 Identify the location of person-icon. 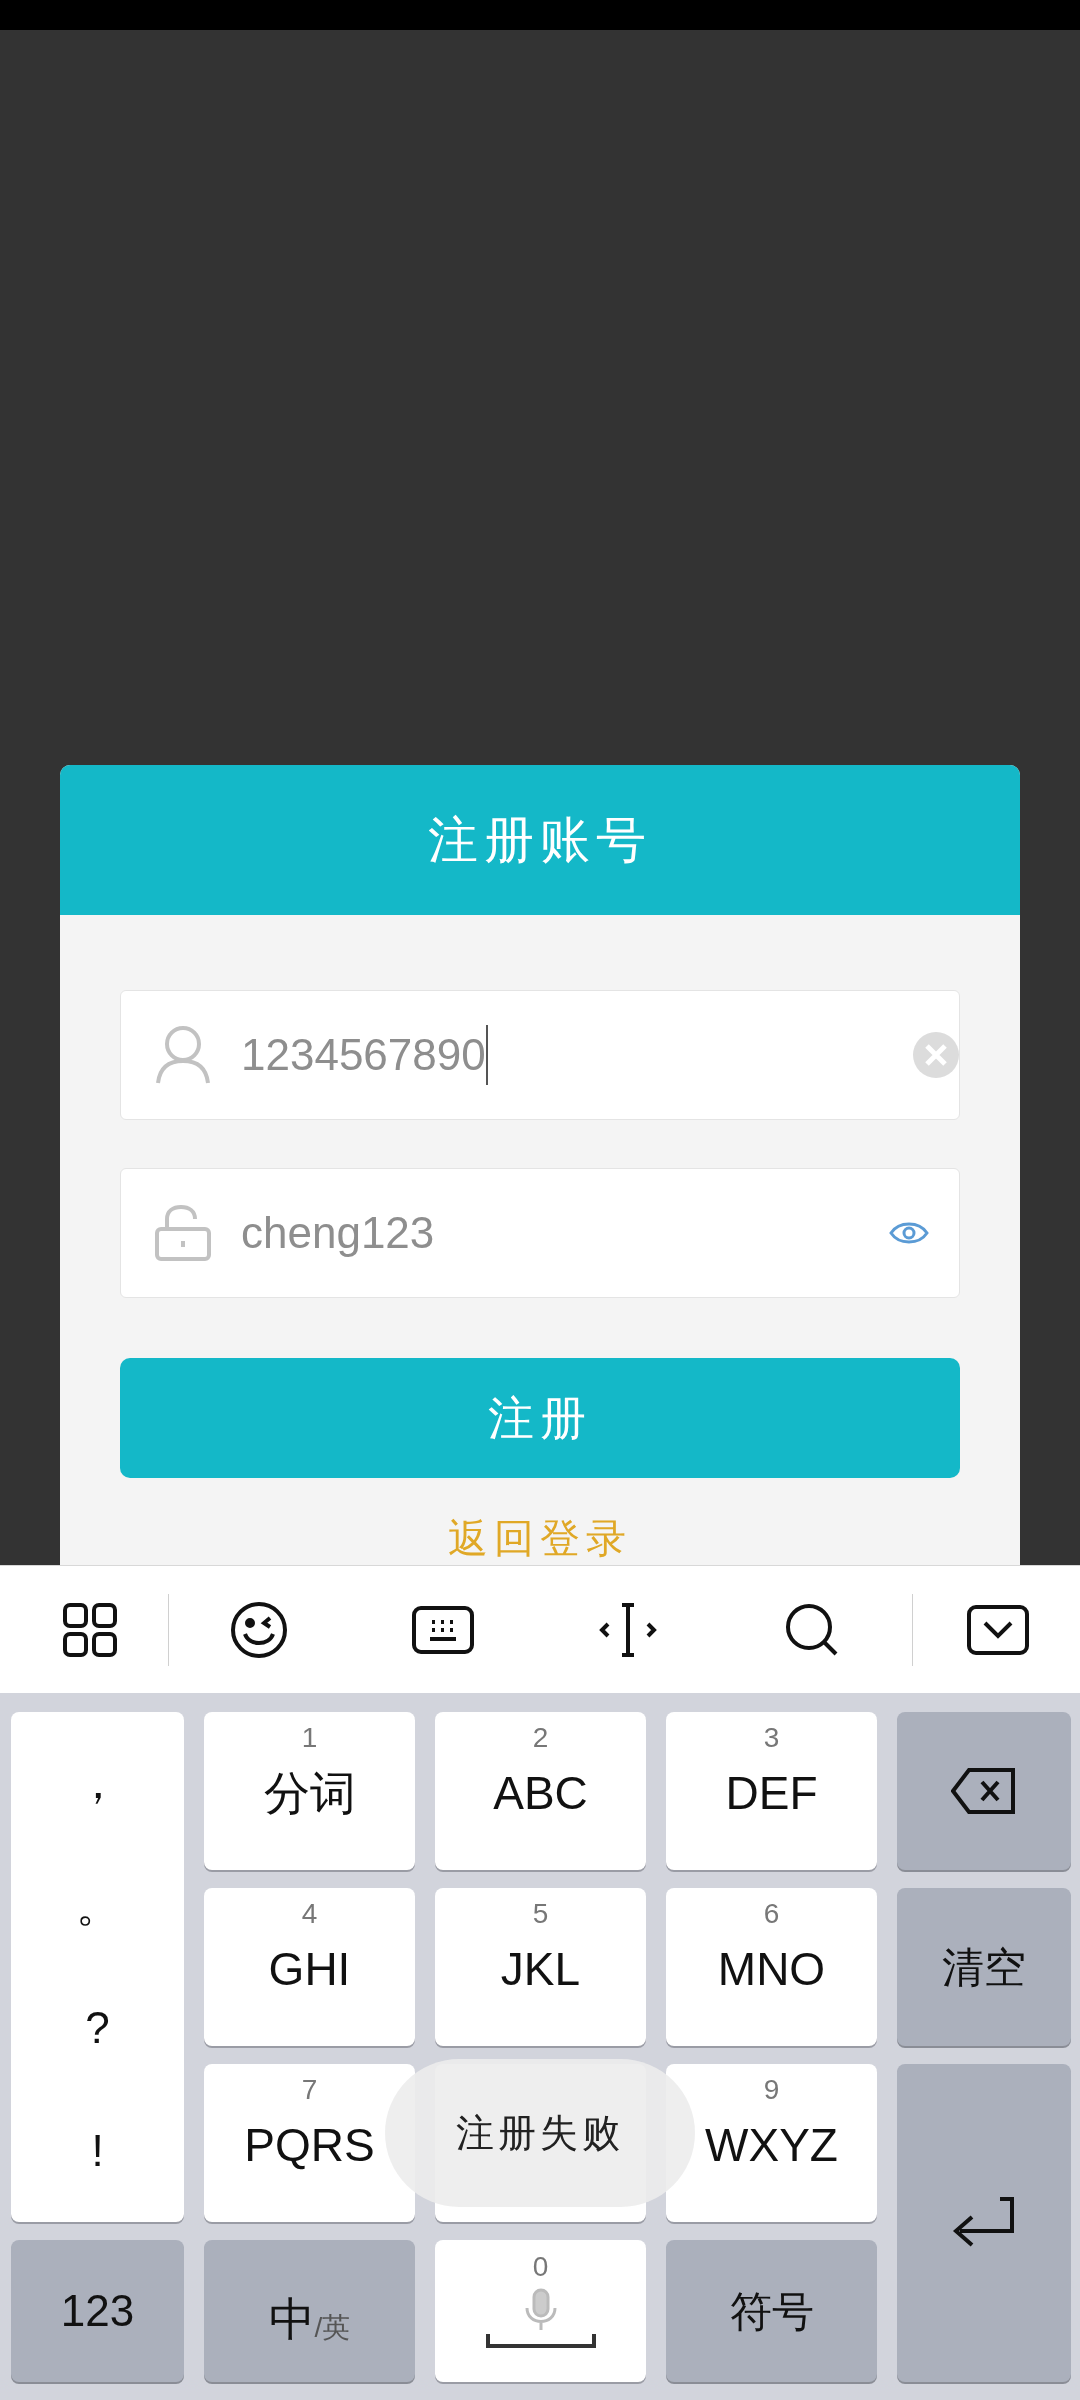
(183, 1055).